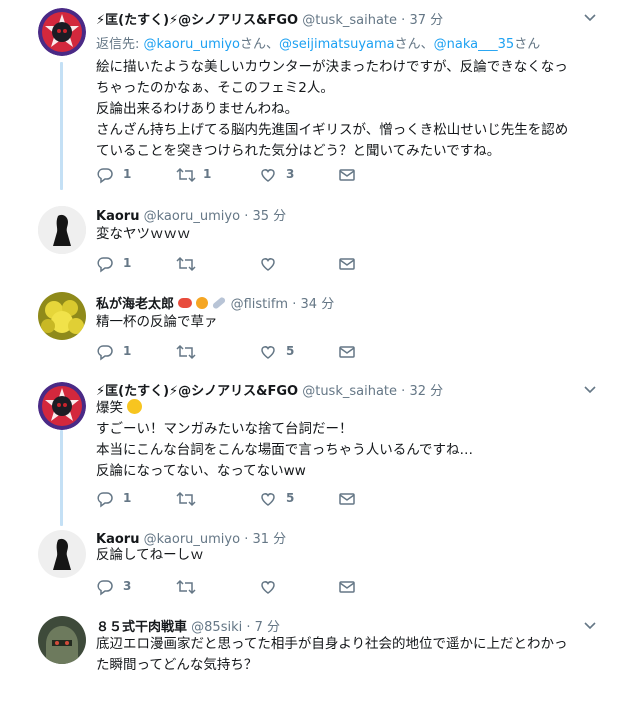 The height and width of the screenshot is (713, 632). What do you see at coordinates (207, 174) in the screenshot?
I see `retweet-count: 1` at bounding box center [207, 174].